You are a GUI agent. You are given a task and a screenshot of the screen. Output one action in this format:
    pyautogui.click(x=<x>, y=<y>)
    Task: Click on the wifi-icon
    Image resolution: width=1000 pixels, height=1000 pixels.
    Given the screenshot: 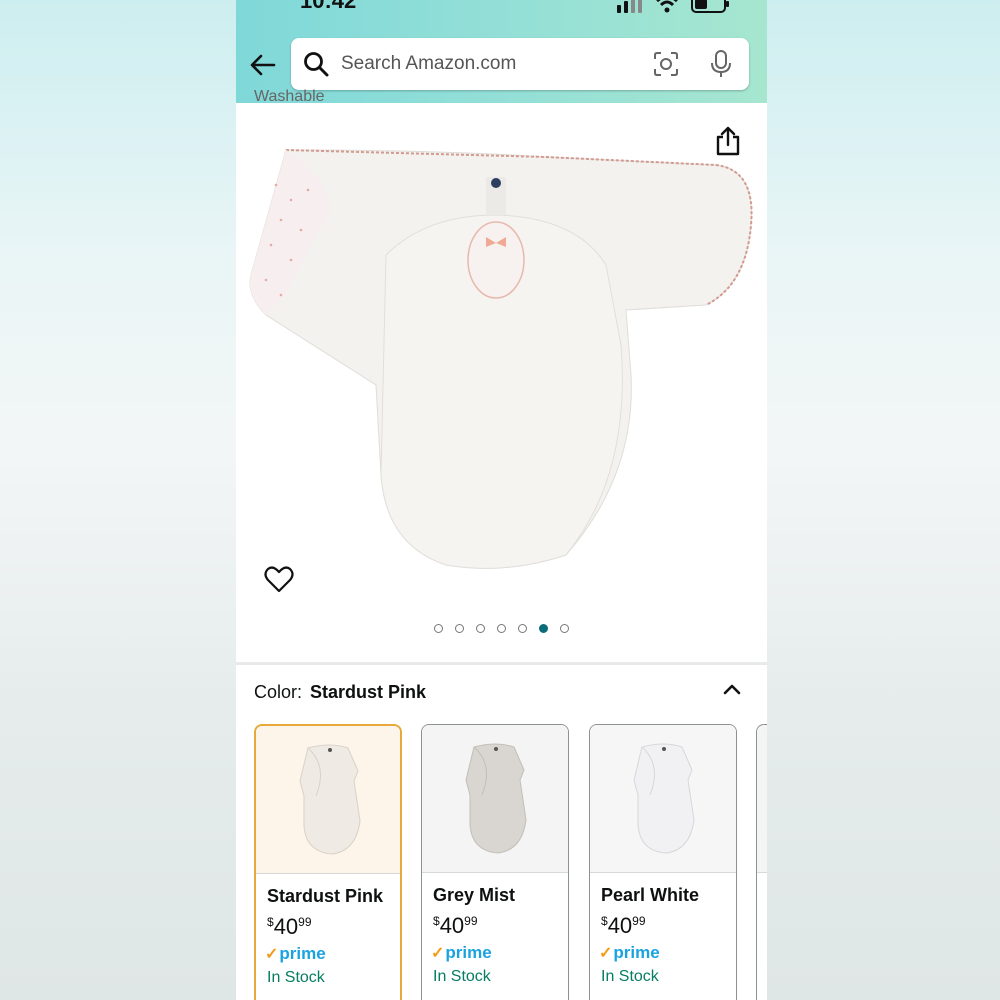 What is the action you would take?
    pyautogui.click(x=667, y=6)
    